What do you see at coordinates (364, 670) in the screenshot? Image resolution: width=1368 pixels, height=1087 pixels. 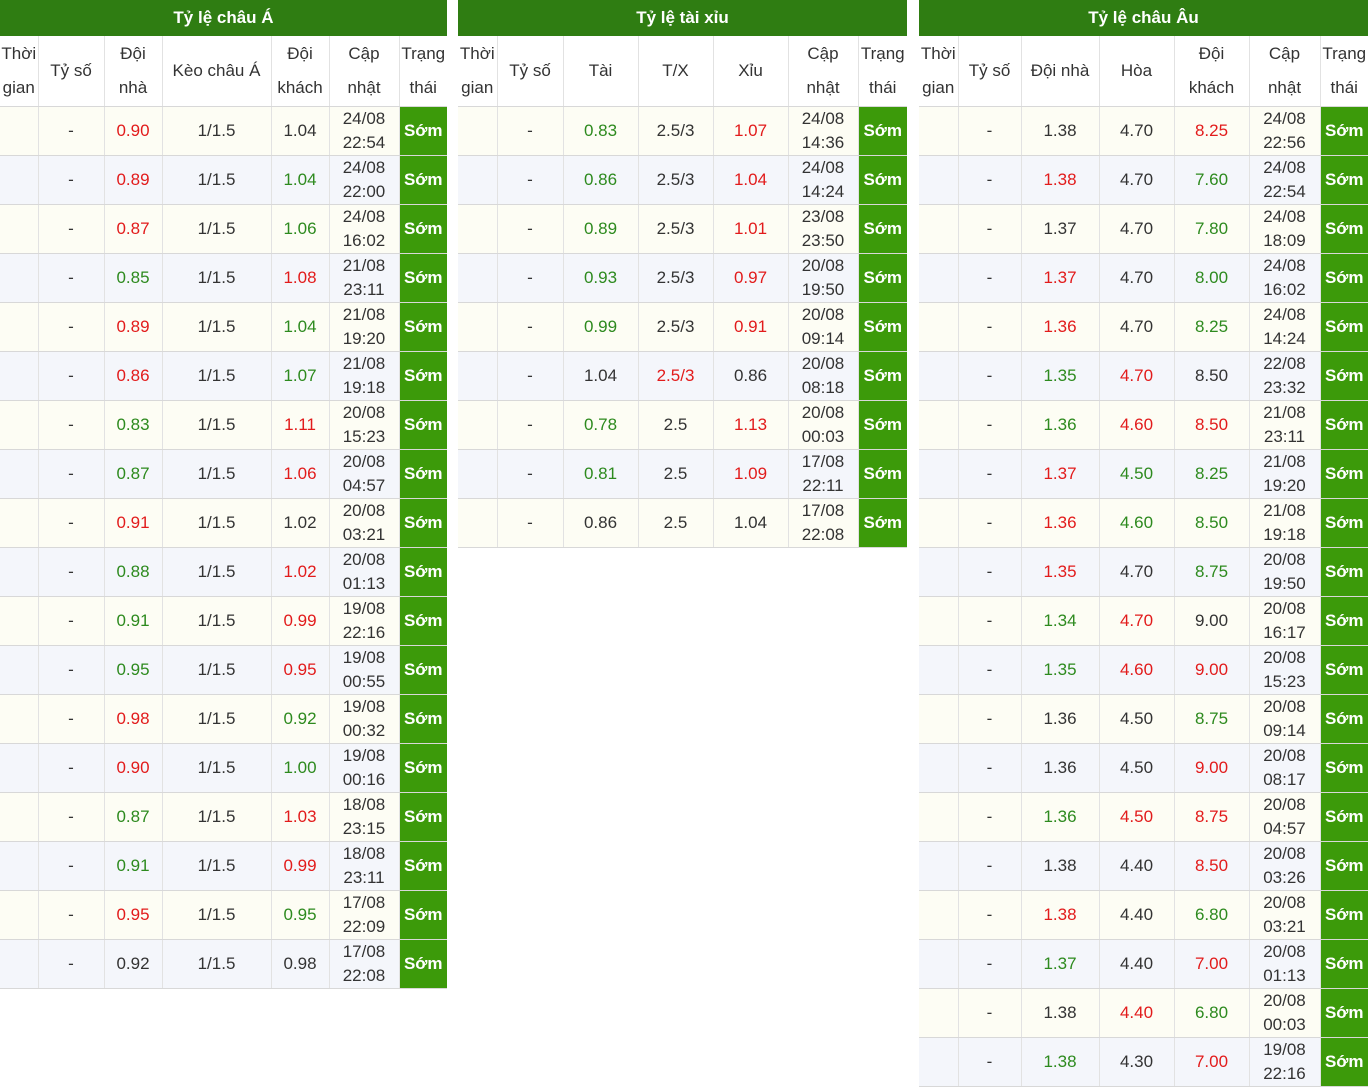 I see `updated-cell: 19/08 00:55` at bounding box center [364, 670].